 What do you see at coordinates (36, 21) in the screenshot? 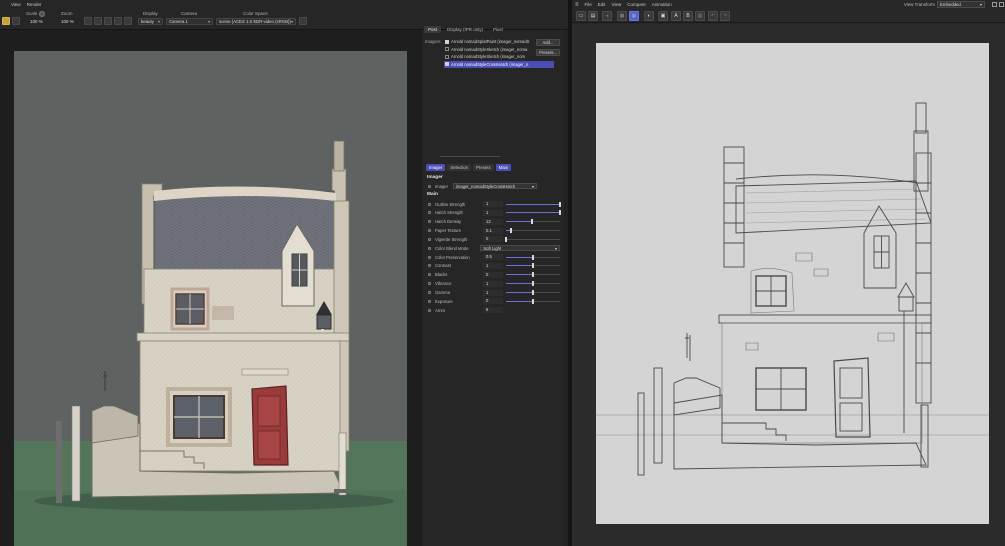
I see `scale-value: 100 %` at bounding box center [36, 21].